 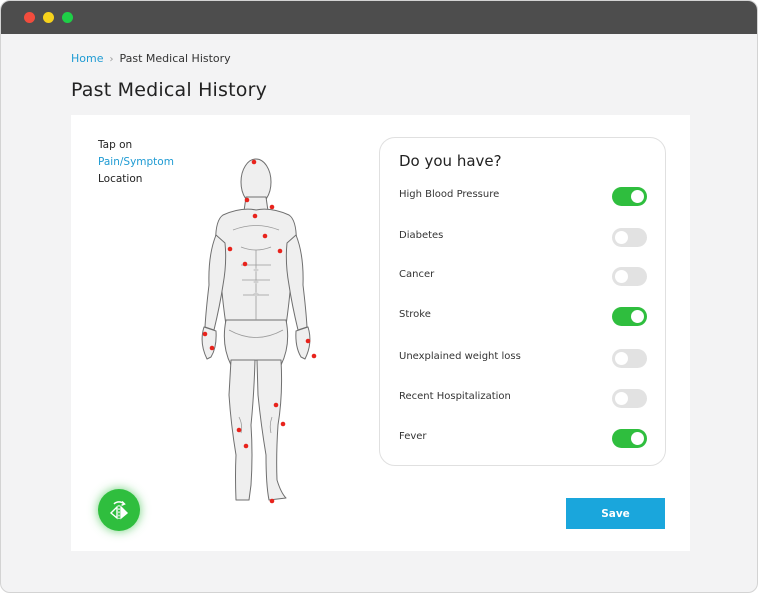 What do you see at coordinates (523, 277) in the screenshot?
I see `condition-row: Cancer` at bounding box center [523, 277].